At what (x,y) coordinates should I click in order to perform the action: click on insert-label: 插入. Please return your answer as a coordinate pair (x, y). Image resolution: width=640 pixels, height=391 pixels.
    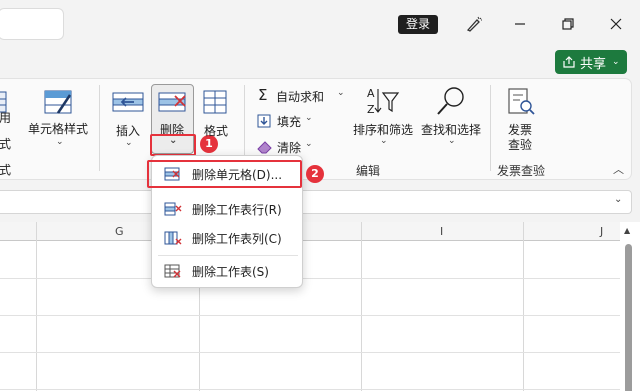
    Looking at the image, I should click on (128, 131).